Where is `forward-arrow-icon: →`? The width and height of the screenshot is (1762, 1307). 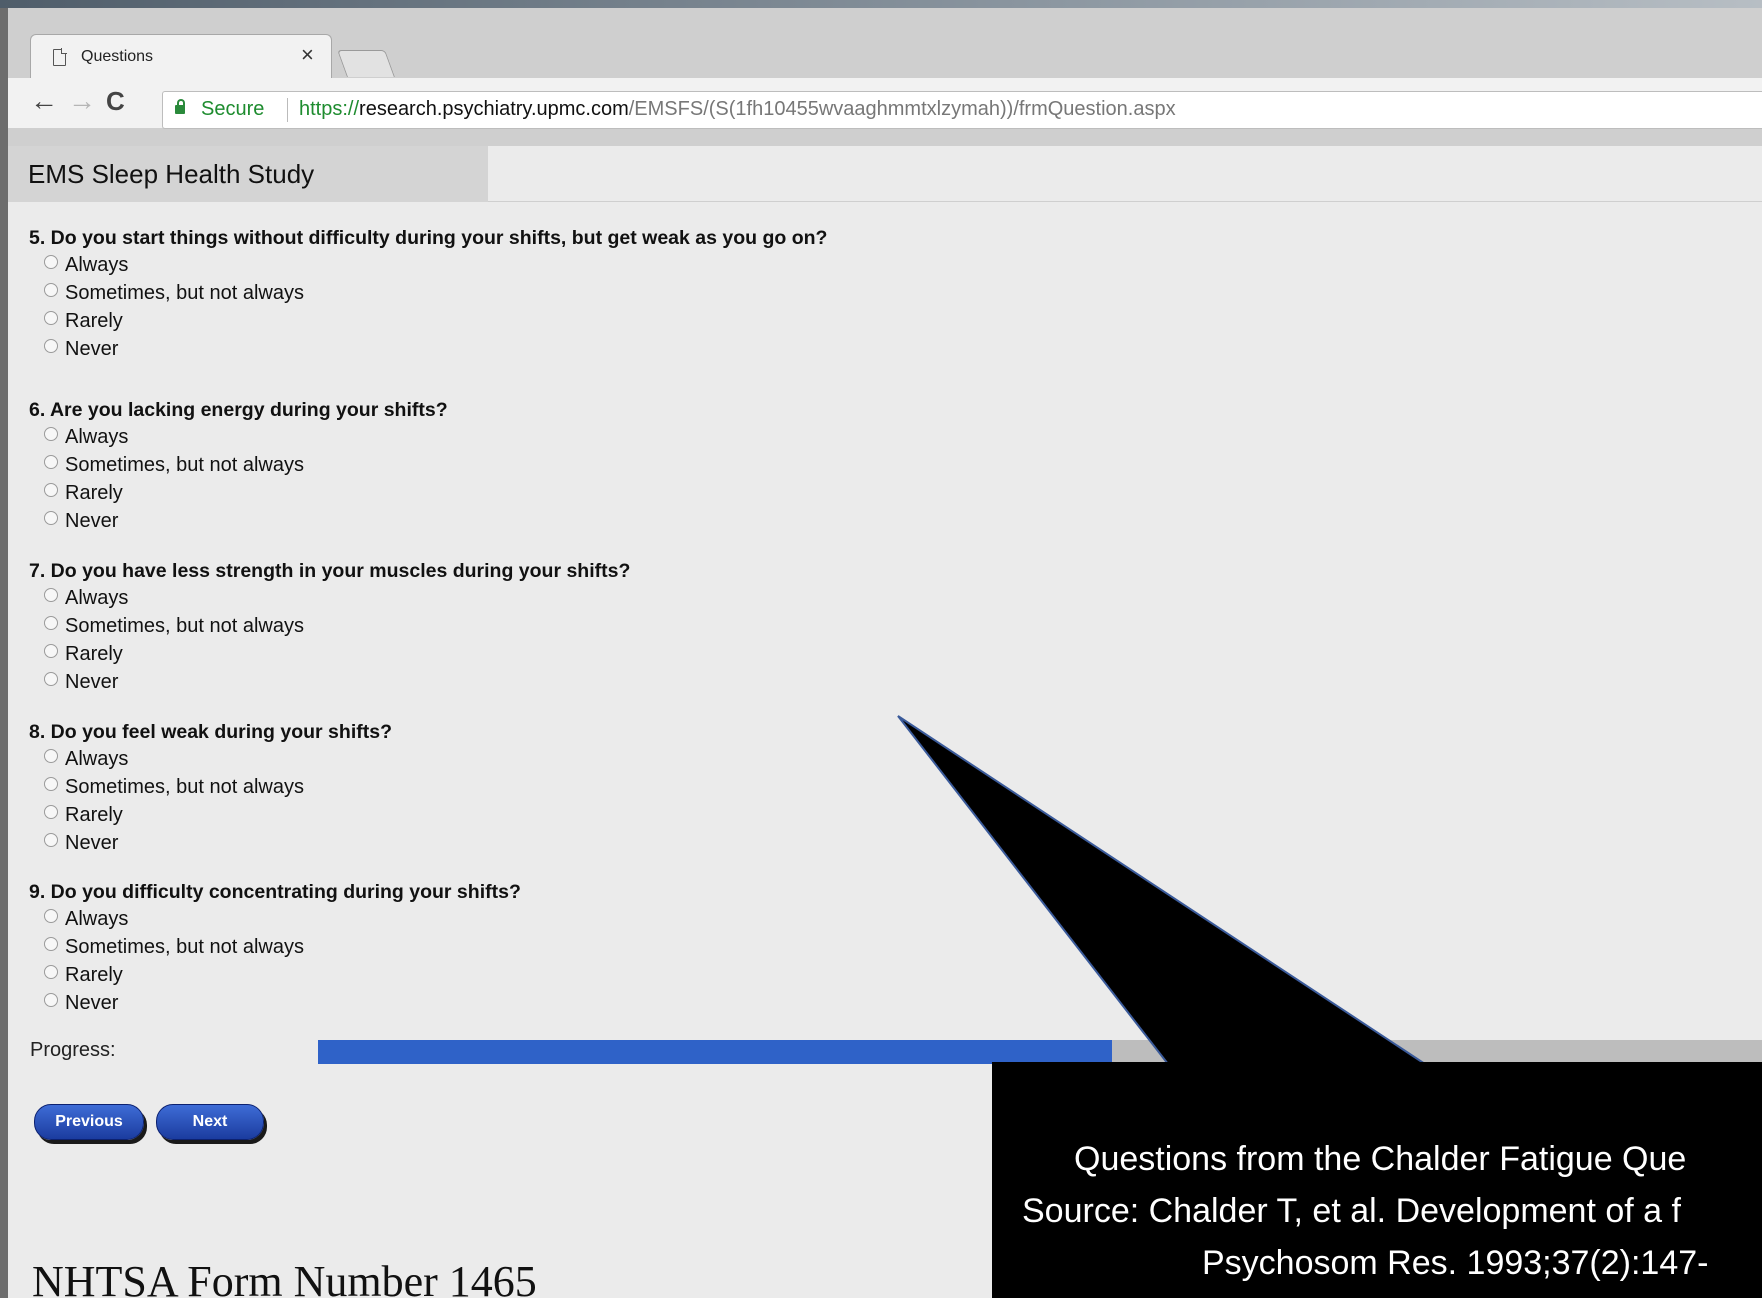 forward-arrow-icon: → is located at coordinates (82, 101).